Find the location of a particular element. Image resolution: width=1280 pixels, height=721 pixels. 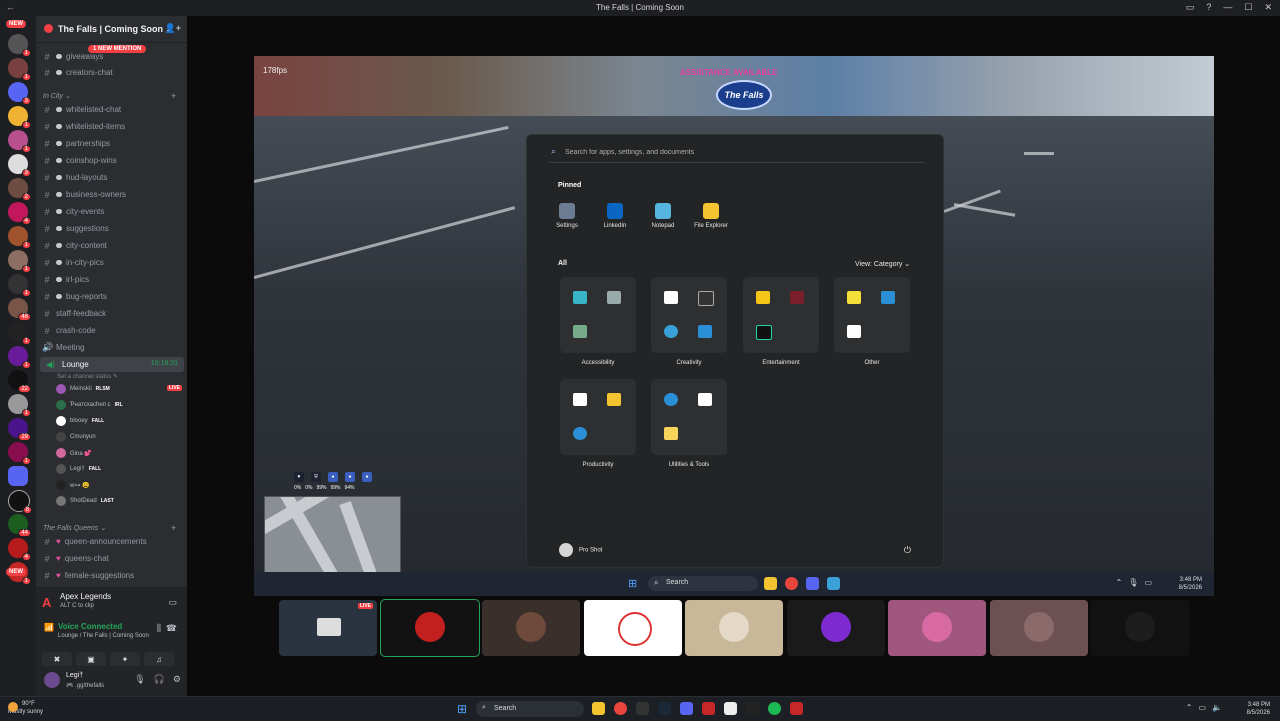

channel-item: # bug-reports is located at coordinates (112, 296).